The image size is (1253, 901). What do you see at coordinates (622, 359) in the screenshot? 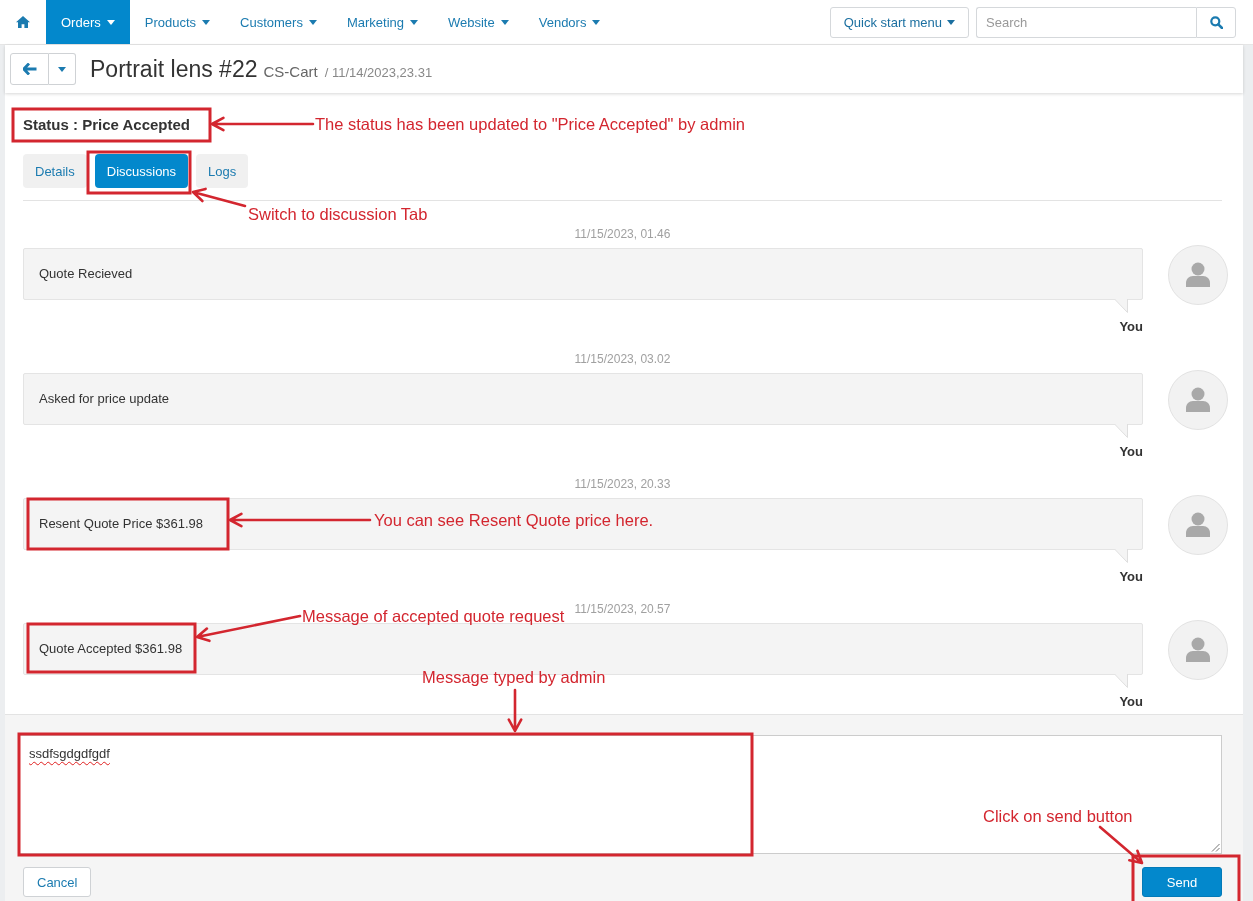
I see `message-timestamp: 11/15/2023, 03.02` at bounding box center [622, 359].